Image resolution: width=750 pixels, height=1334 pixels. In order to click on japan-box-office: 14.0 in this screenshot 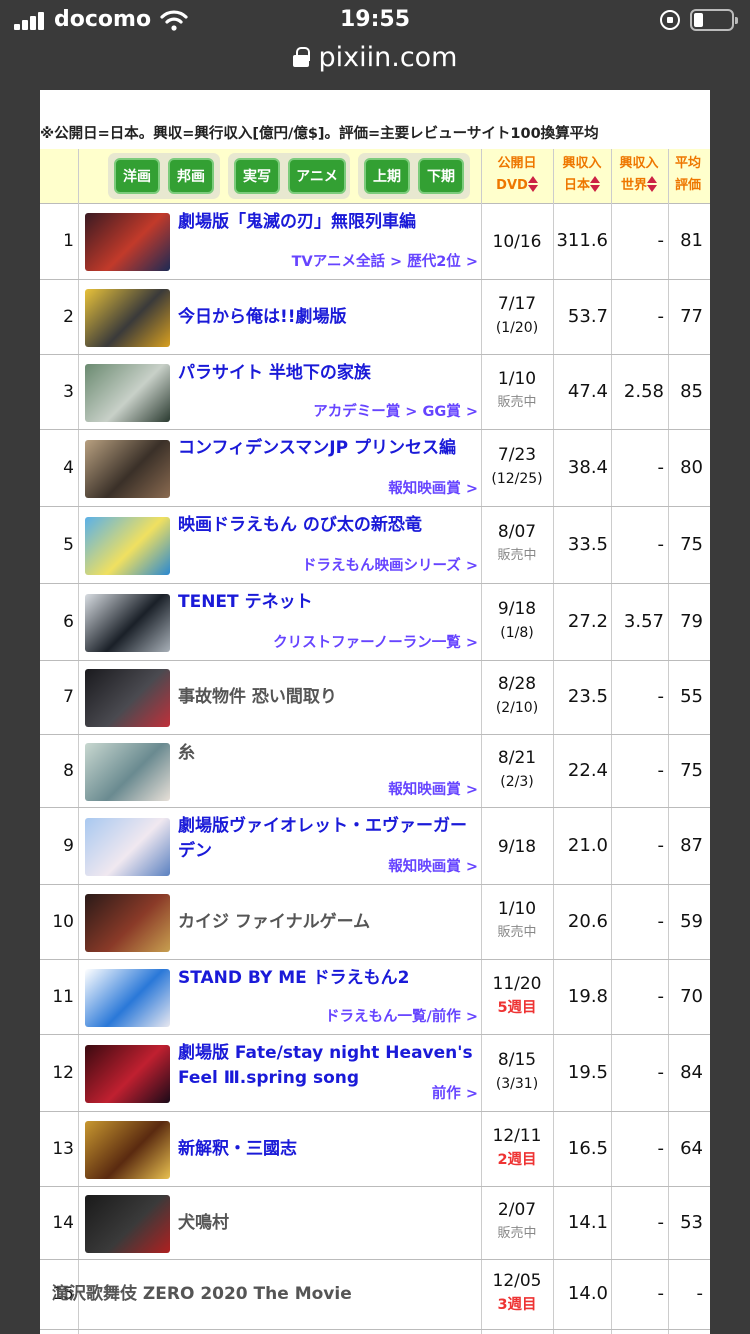, I will do `click(587, 1293)`.